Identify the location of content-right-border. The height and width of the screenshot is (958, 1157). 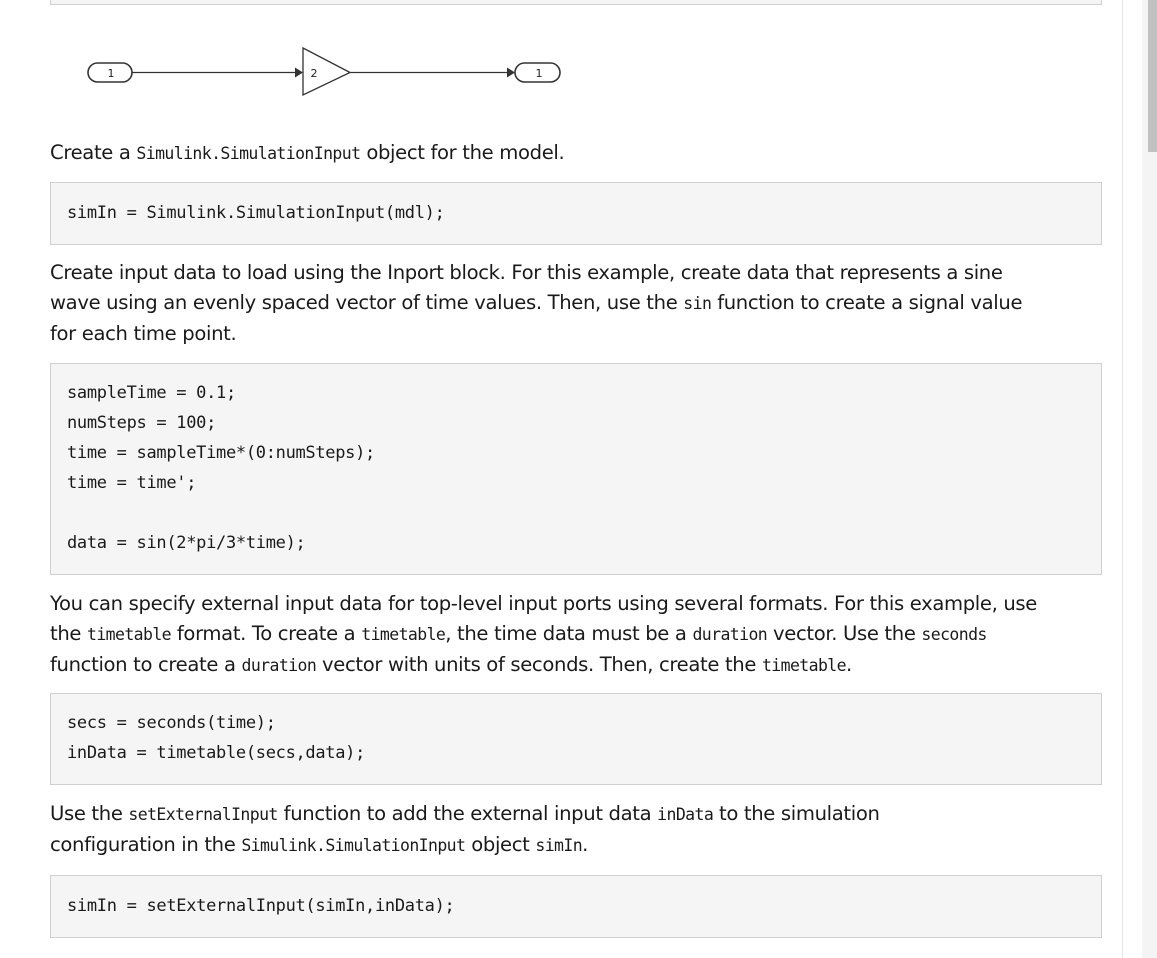
(1122, 479).